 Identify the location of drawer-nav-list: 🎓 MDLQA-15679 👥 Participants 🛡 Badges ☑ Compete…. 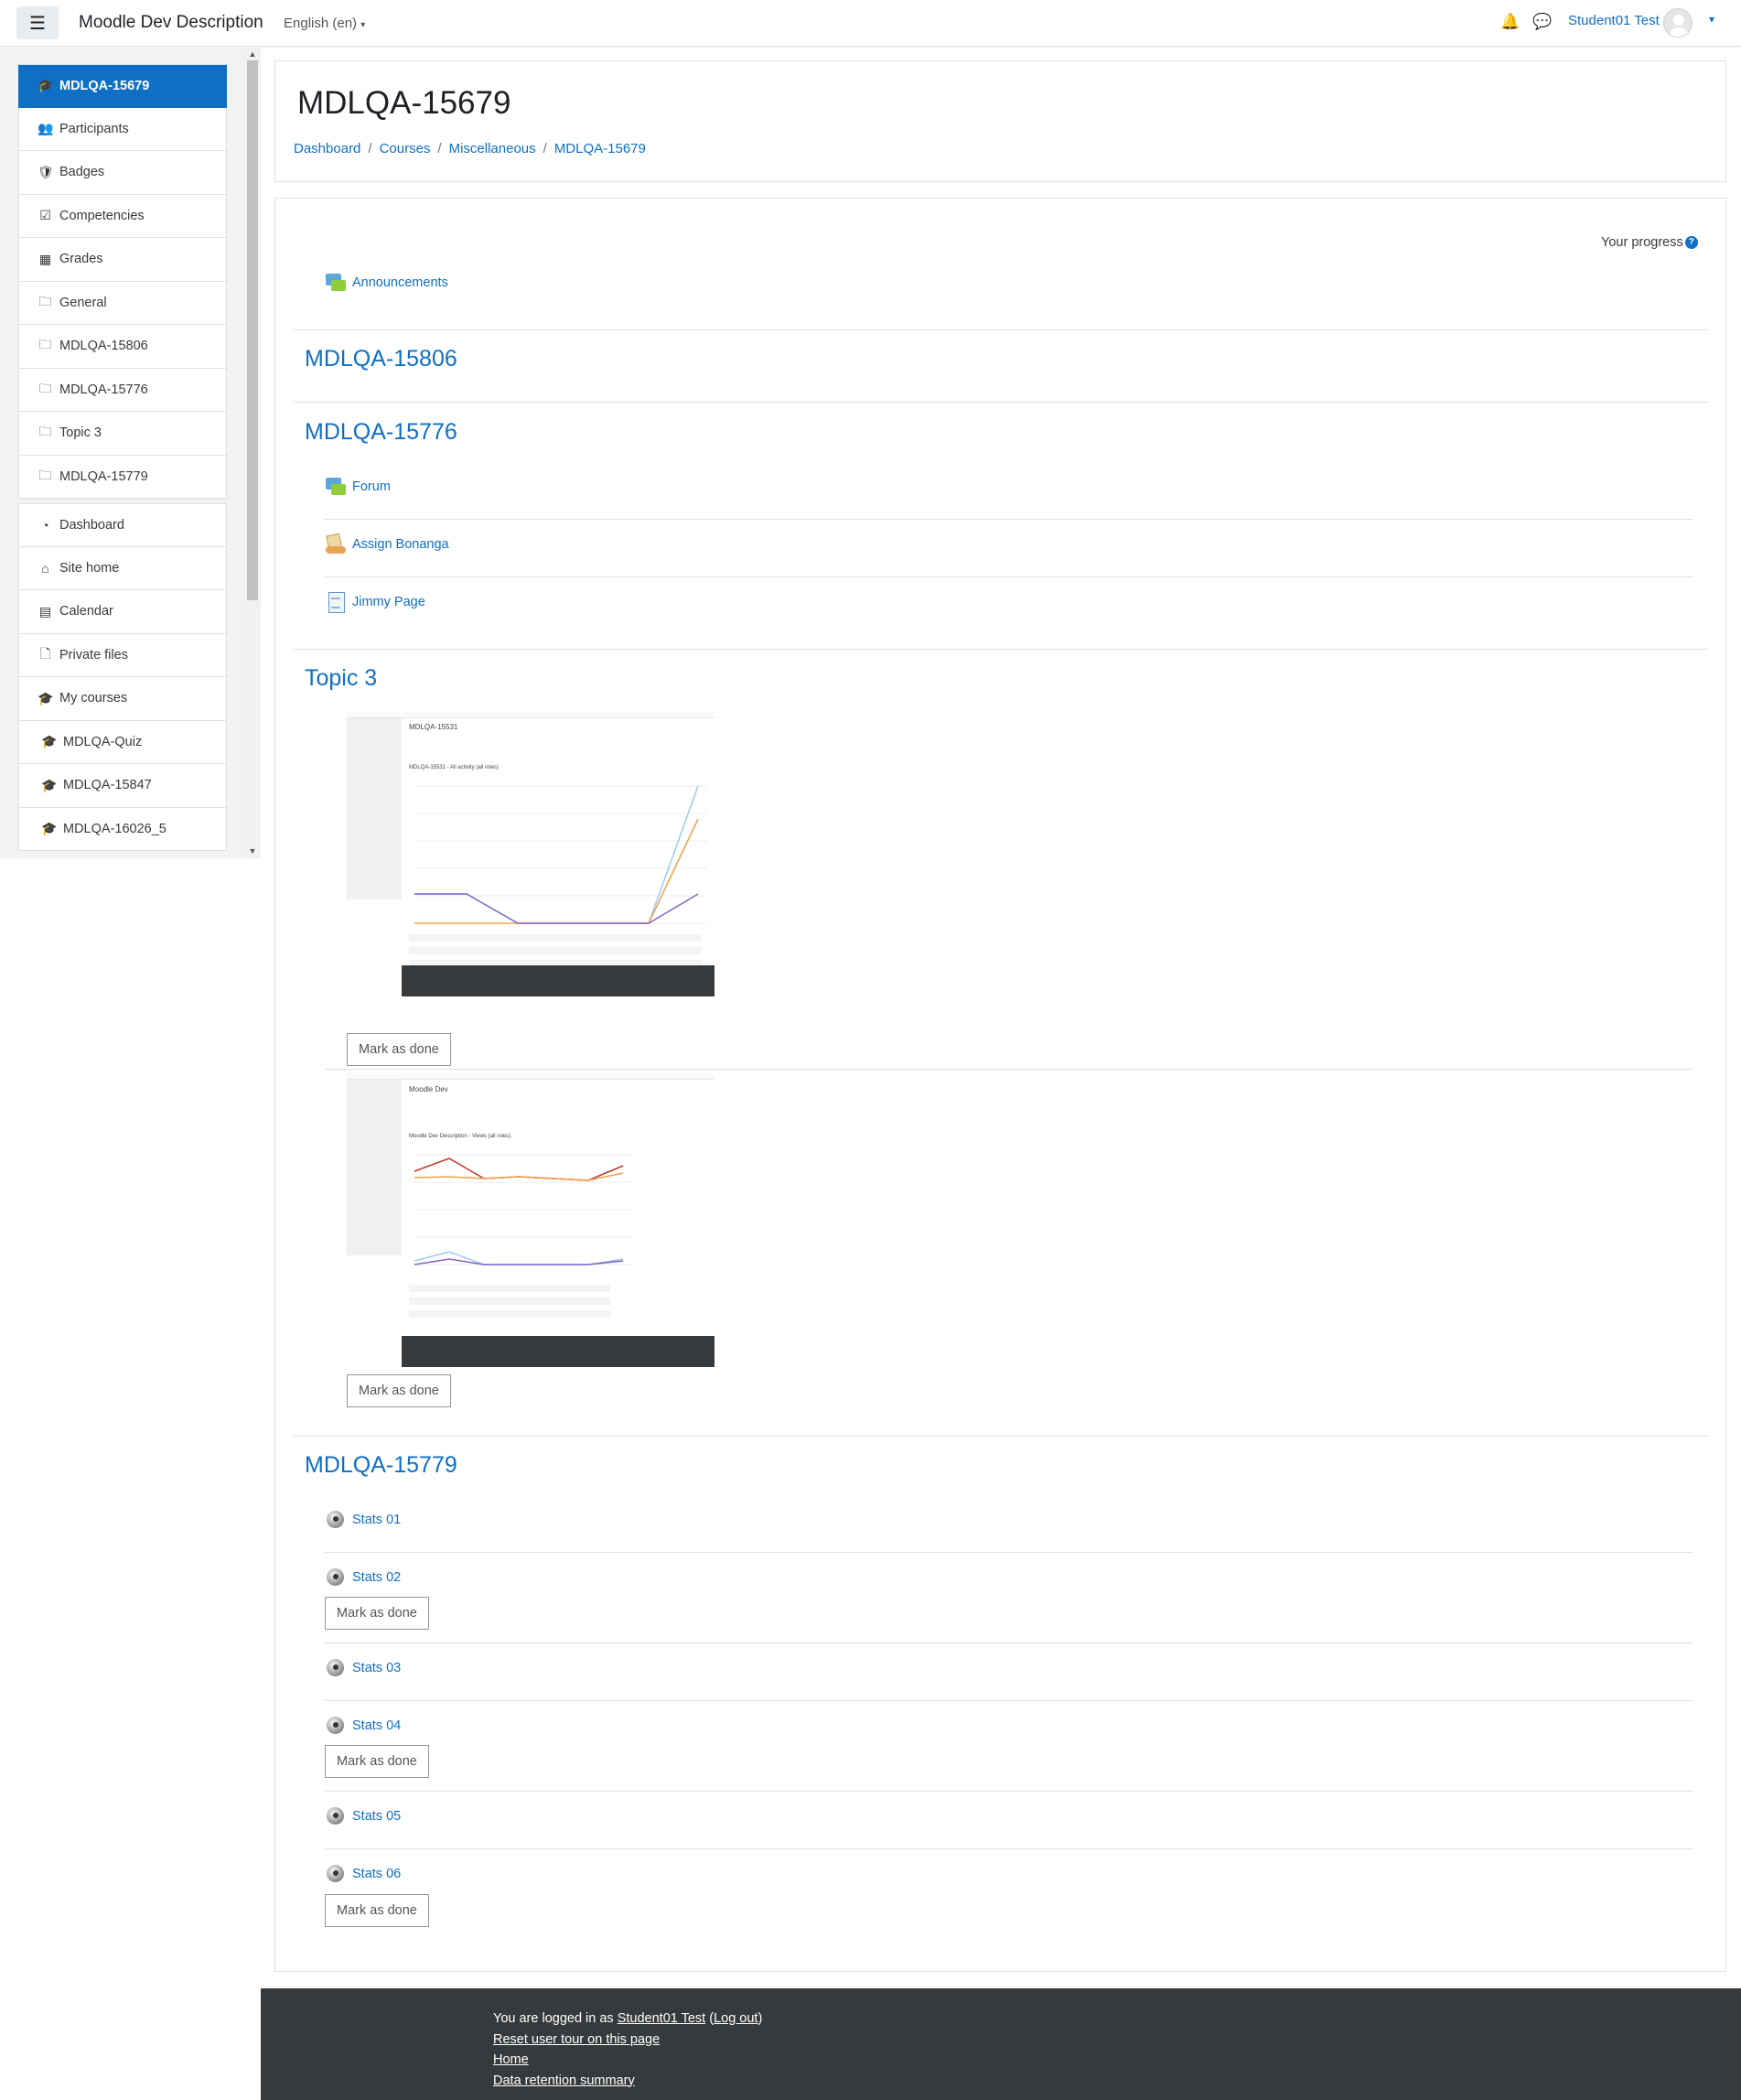
(122, 457).